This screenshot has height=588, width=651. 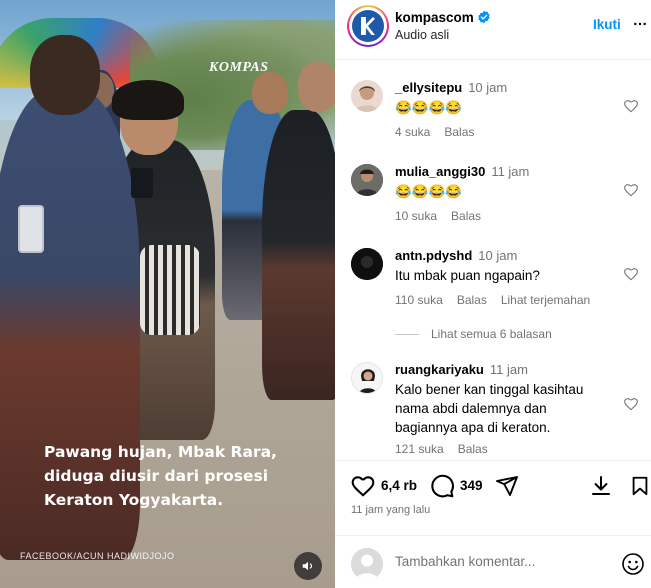 What do you see at coordinates (170, 290) in the screenshot?
I see `video-frame-bag` at bounding box center [170, 290].